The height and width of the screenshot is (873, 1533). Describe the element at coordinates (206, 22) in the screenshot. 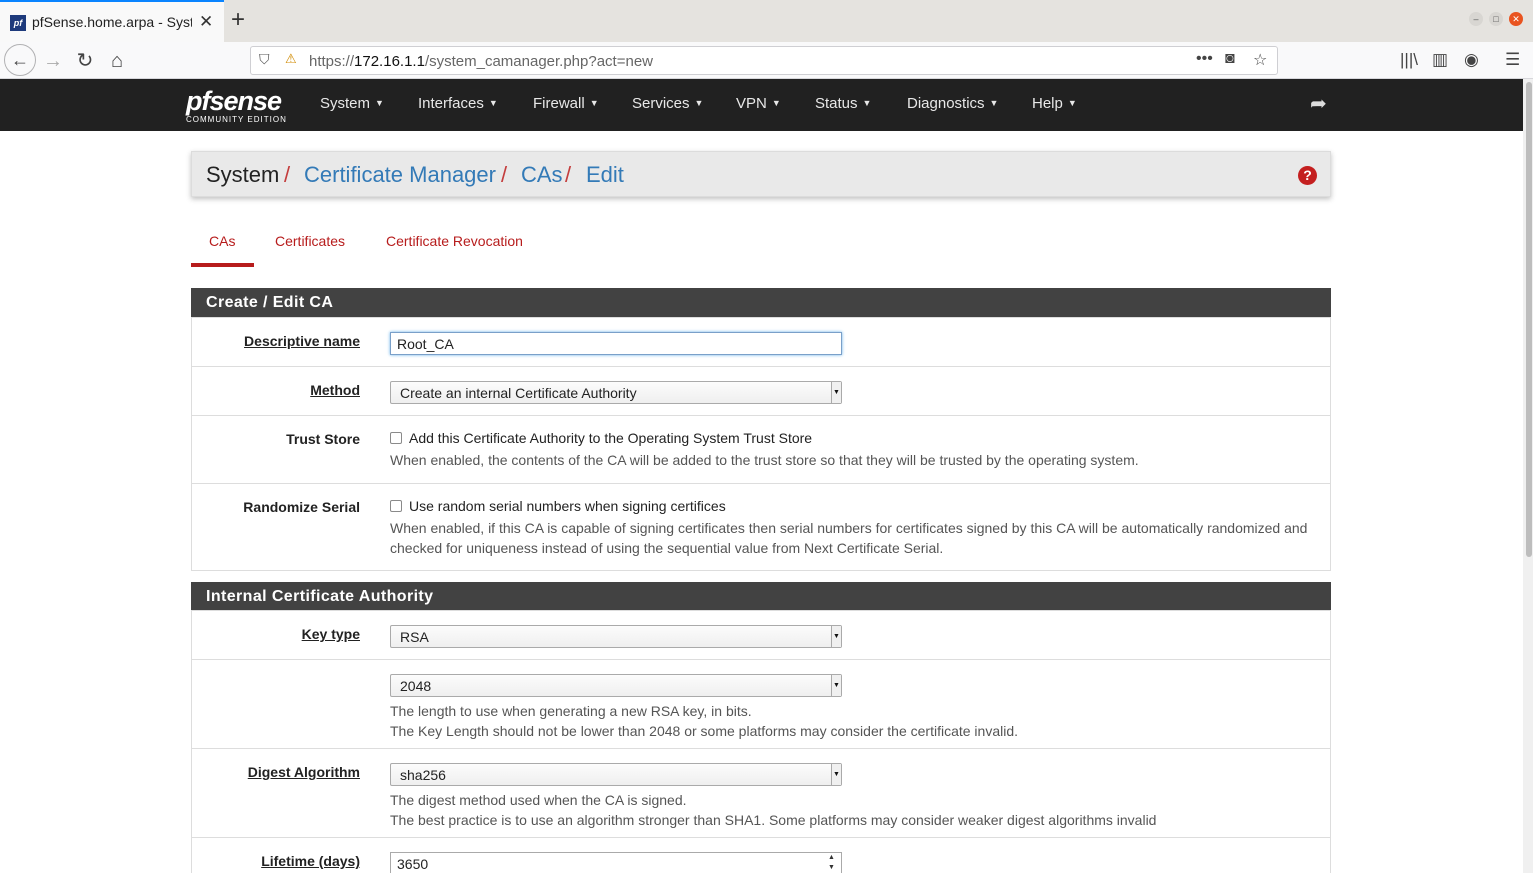

I see `close-tab-icon: ✕` at that location.